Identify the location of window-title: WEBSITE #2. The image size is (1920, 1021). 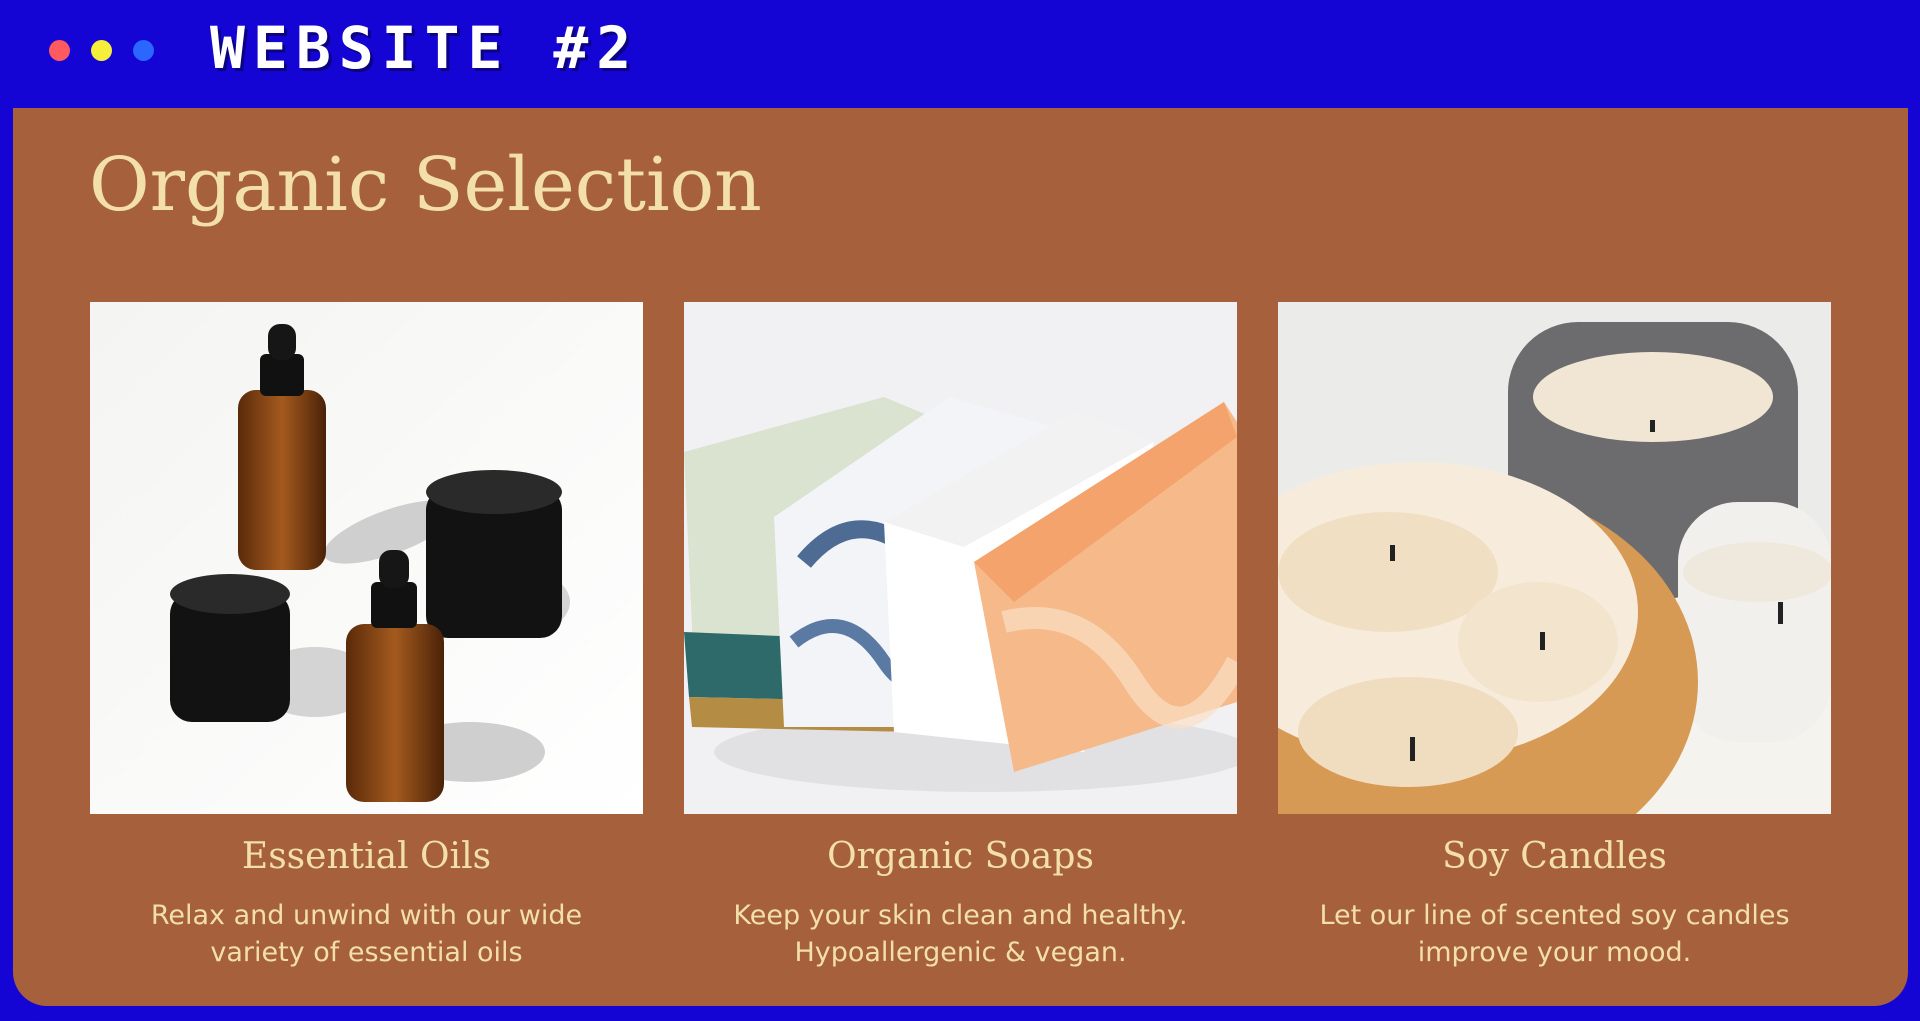
(425, 48).